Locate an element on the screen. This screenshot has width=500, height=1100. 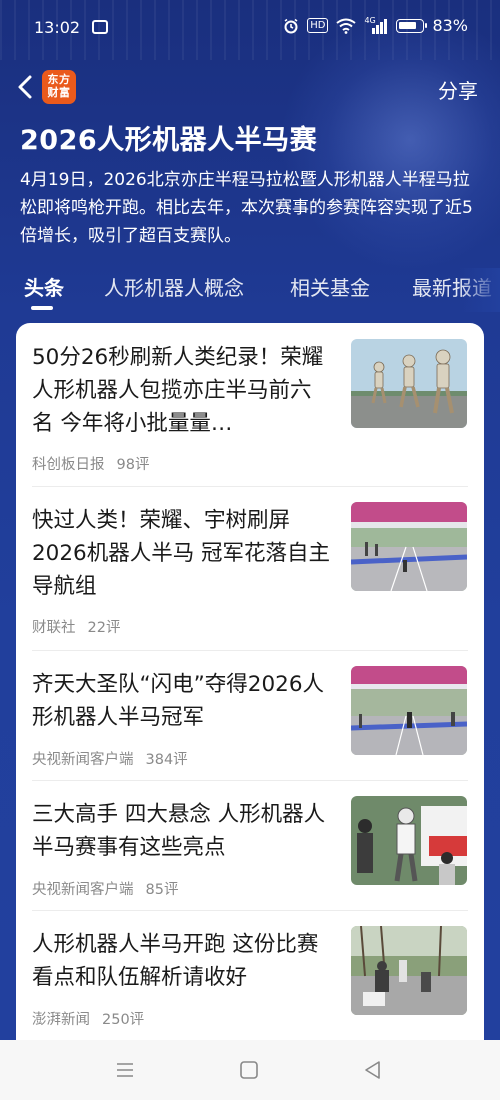
status-bar: 13:02 HD 4G 83% is located at coordinates (250, 28).